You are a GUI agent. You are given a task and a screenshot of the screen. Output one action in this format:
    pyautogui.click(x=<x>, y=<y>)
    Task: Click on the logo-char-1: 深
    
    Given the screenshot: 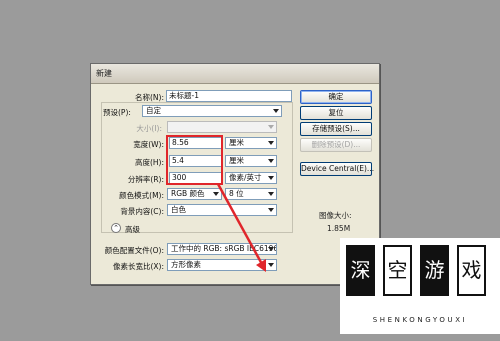 What is the action you would take?
    pyautogui.click(x=360, y=270)
    